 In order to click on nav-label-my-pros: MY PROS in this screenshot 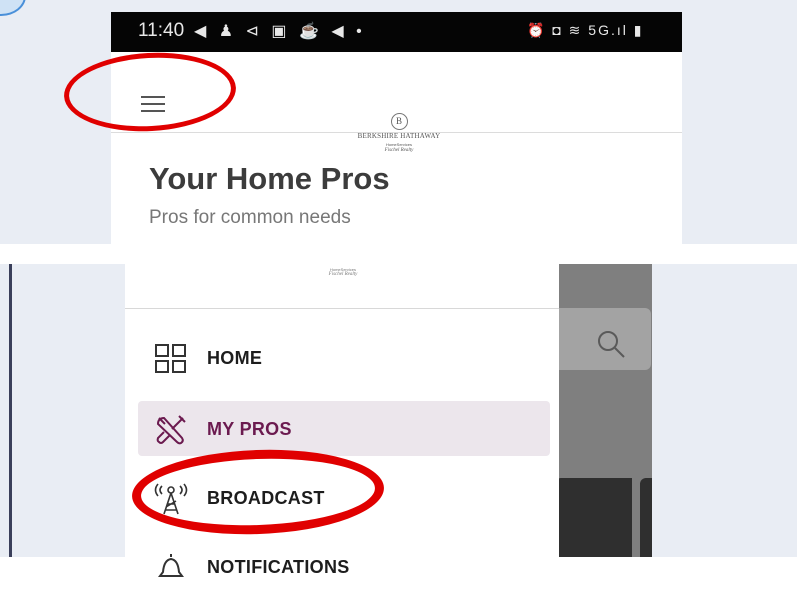, I will do `click(249, 429)`.